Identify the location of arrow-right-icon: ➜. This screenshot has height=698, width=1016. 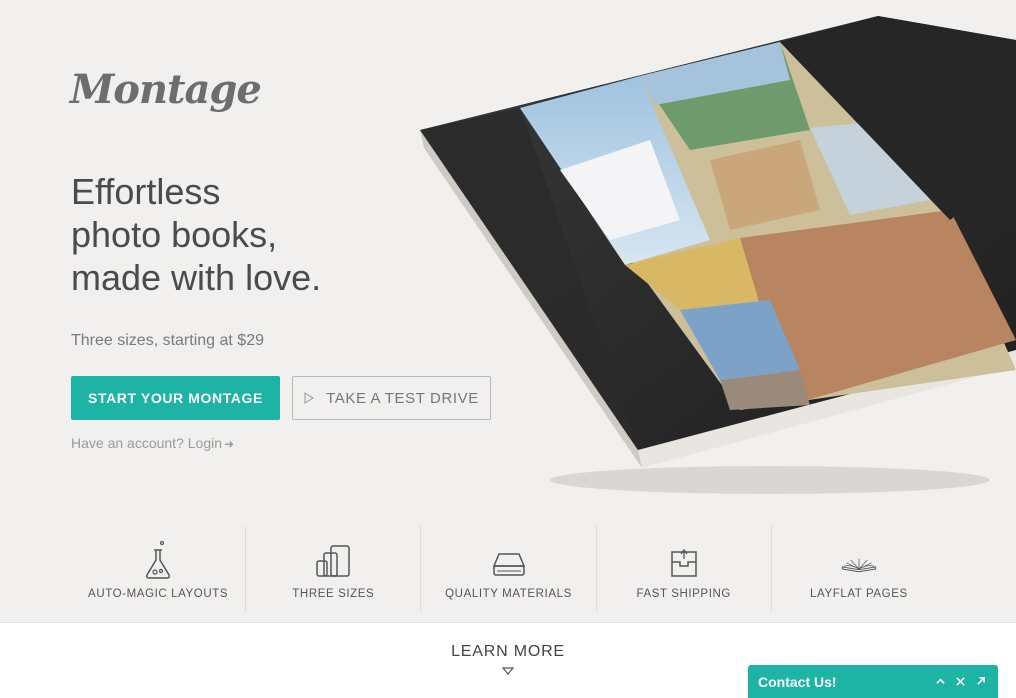
(229, 444).